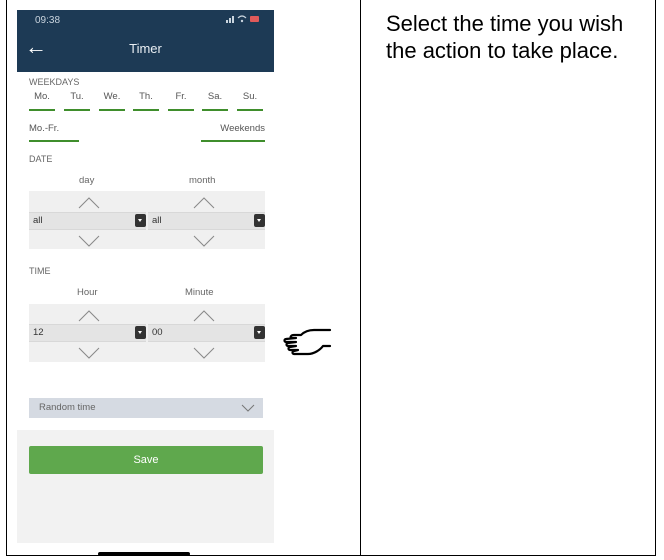 The image size is (664, 560). I want to click on minute-select: 00, so click(206, 333).